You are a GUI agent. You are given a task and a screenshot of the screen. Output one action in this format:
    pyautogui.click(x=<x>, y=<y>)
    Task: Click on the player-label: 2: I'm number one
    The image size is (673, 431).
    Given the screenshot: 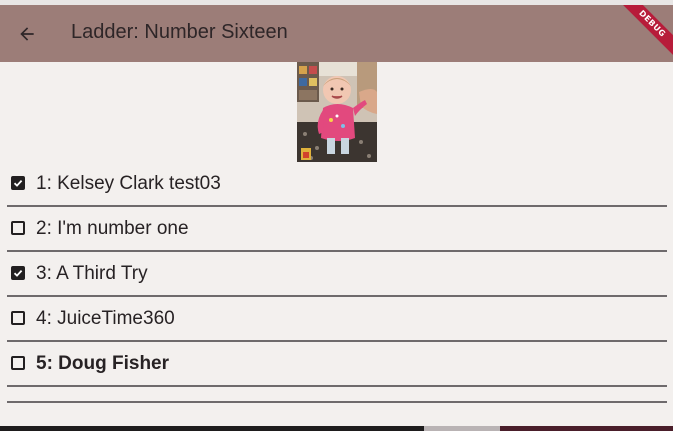 What is the action you would take?
    pyautogui.click(x=112, y=228)
    